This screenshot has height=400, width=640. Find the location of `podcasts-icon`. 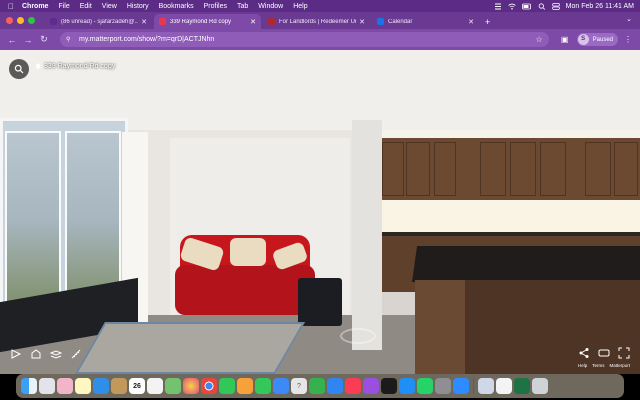

podcasts-icon is located at coordinates (371, 386).